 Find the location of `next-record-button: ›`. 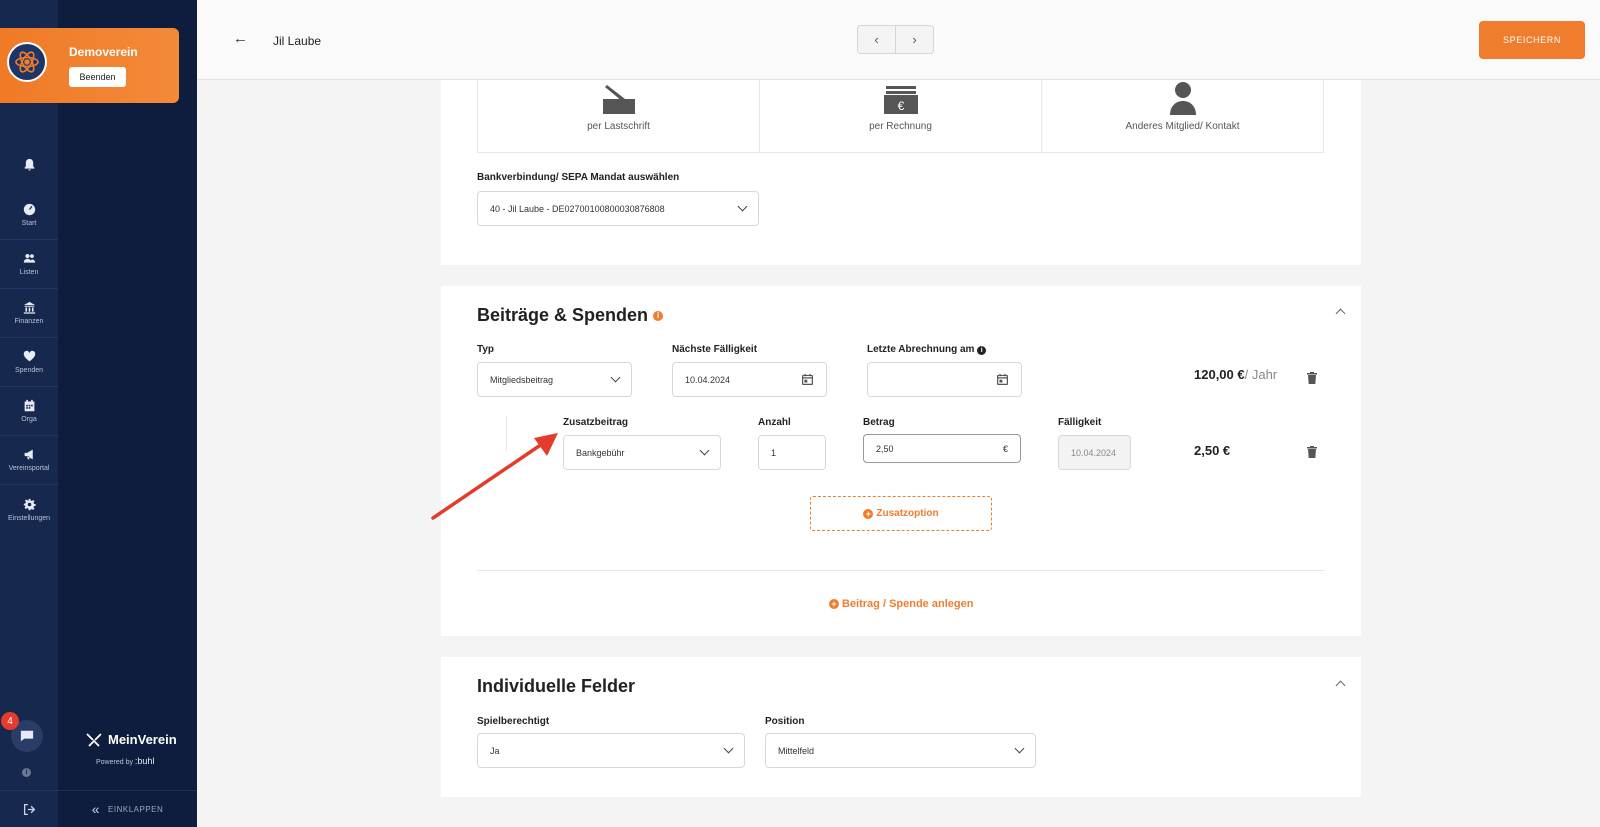

next-record-button: › is located at coordinates (914, 39).